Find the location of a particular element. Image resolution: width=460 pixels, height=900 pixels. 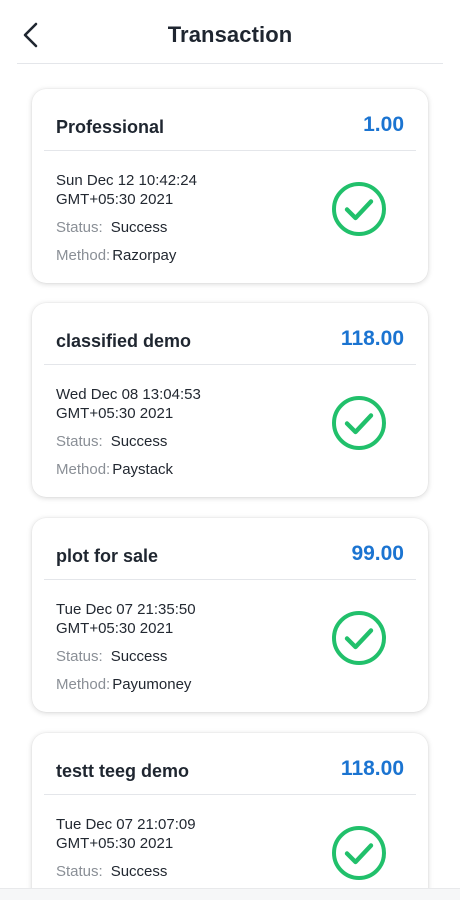

transaction-title: testt teeg demo is located at coordinates (123, 771).